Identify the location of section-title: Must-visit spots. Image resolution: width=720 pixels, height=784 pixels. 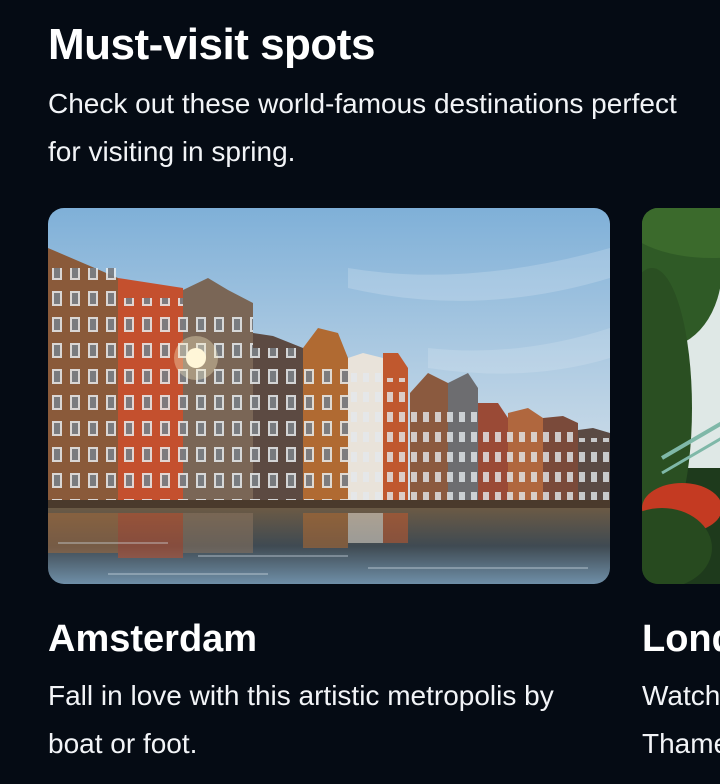
(211, 44).